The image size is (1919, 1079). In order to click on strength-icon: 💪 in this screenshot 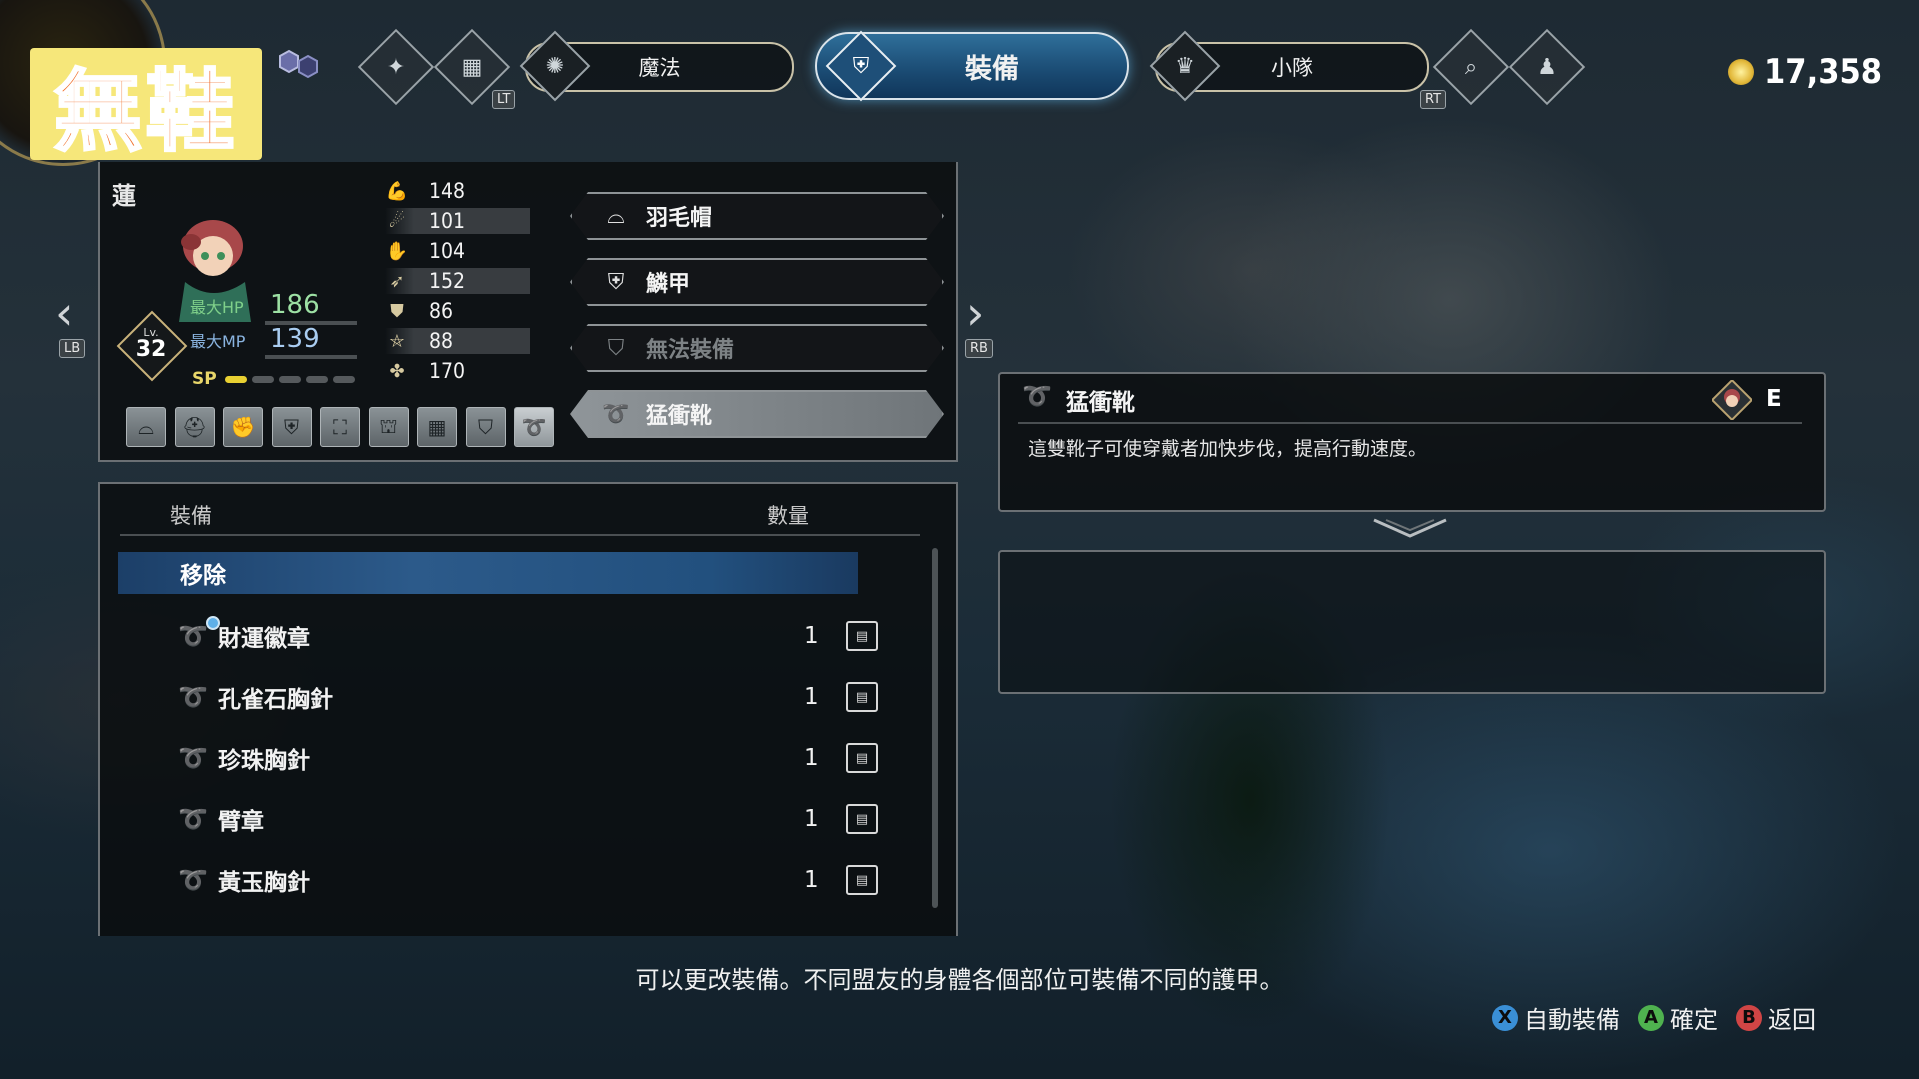, I will do `click(397, 191)`.